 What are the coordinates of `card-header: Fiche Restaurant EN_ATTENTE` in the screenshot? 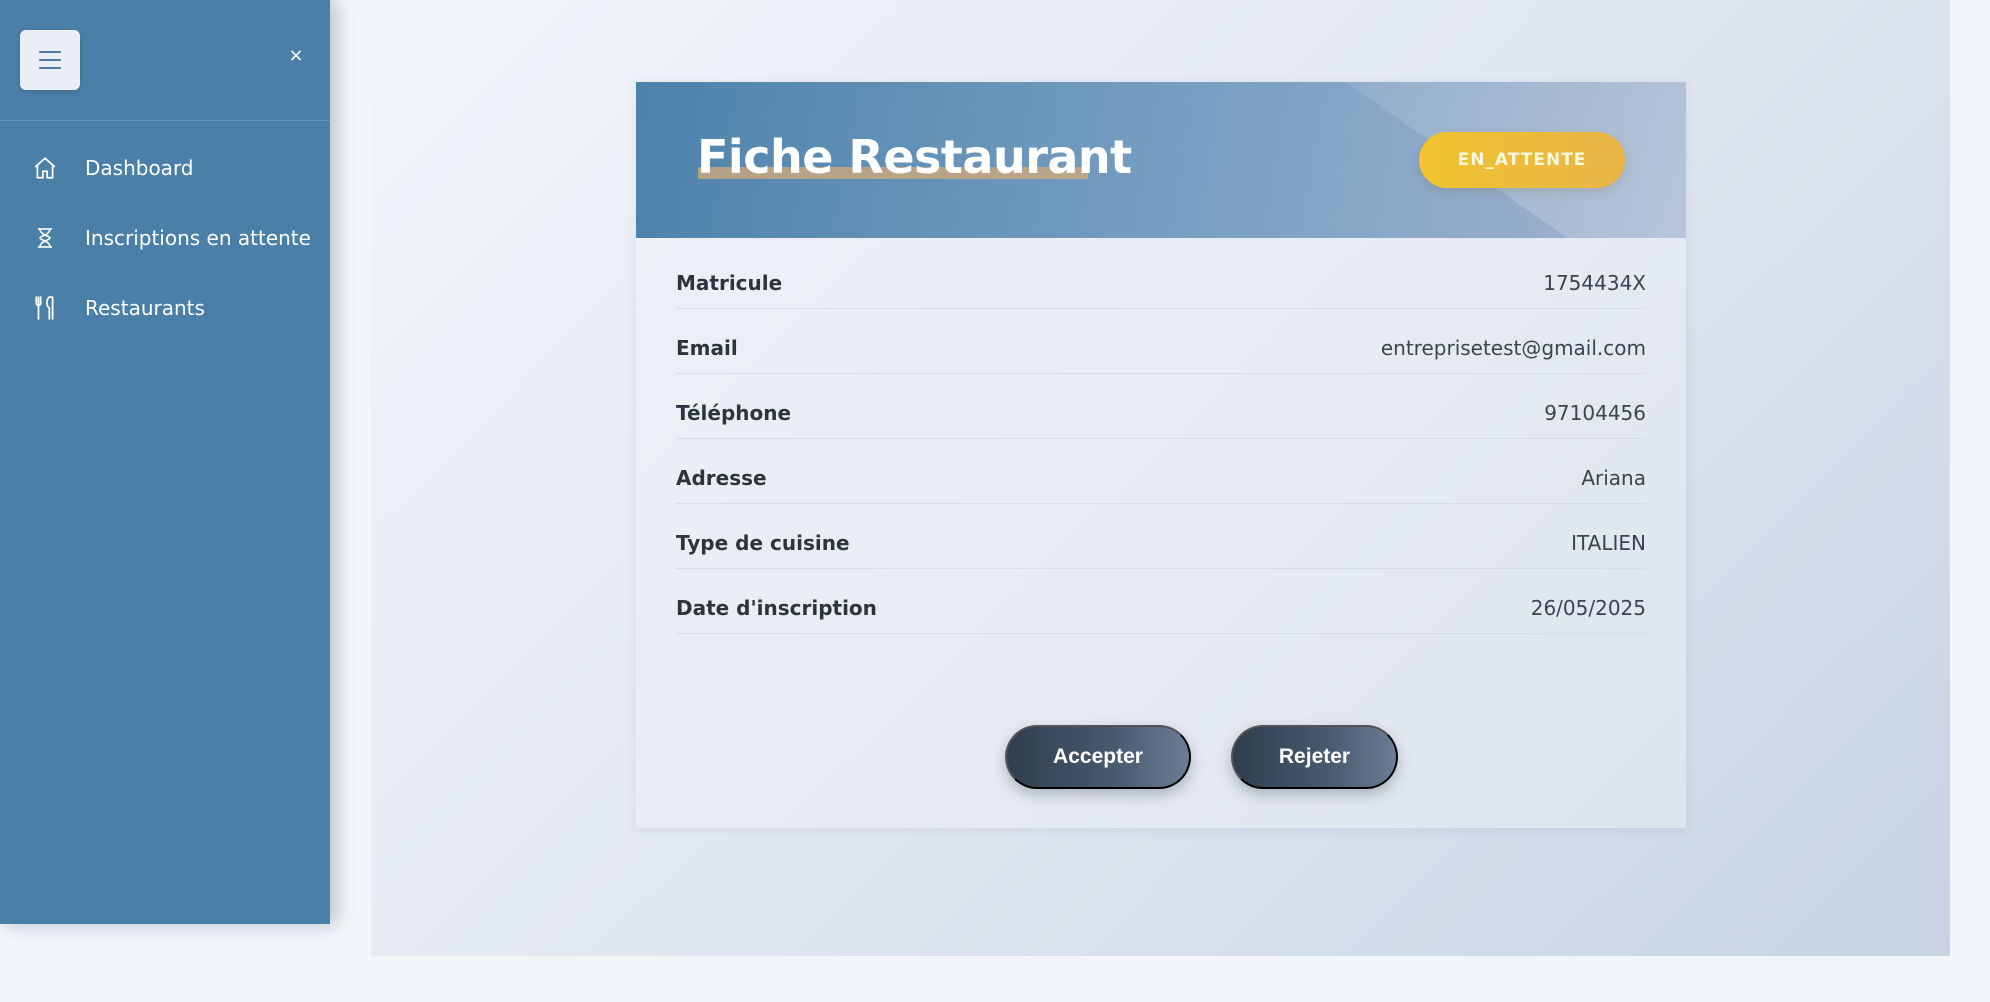 It's located at (1161, 160).